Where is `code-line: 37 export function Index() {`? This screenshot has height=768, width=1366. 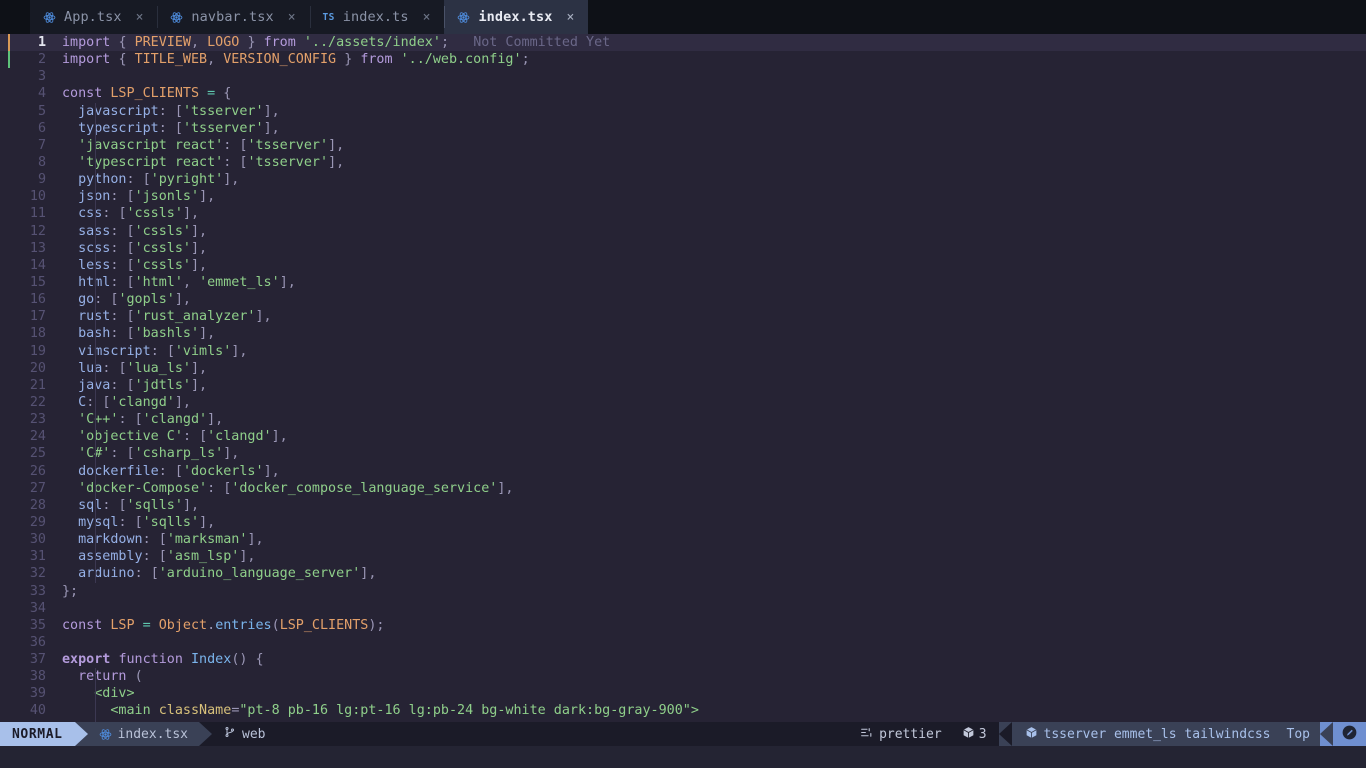
code-line: 37 export function Index() { is located at coordinates (683, 659).